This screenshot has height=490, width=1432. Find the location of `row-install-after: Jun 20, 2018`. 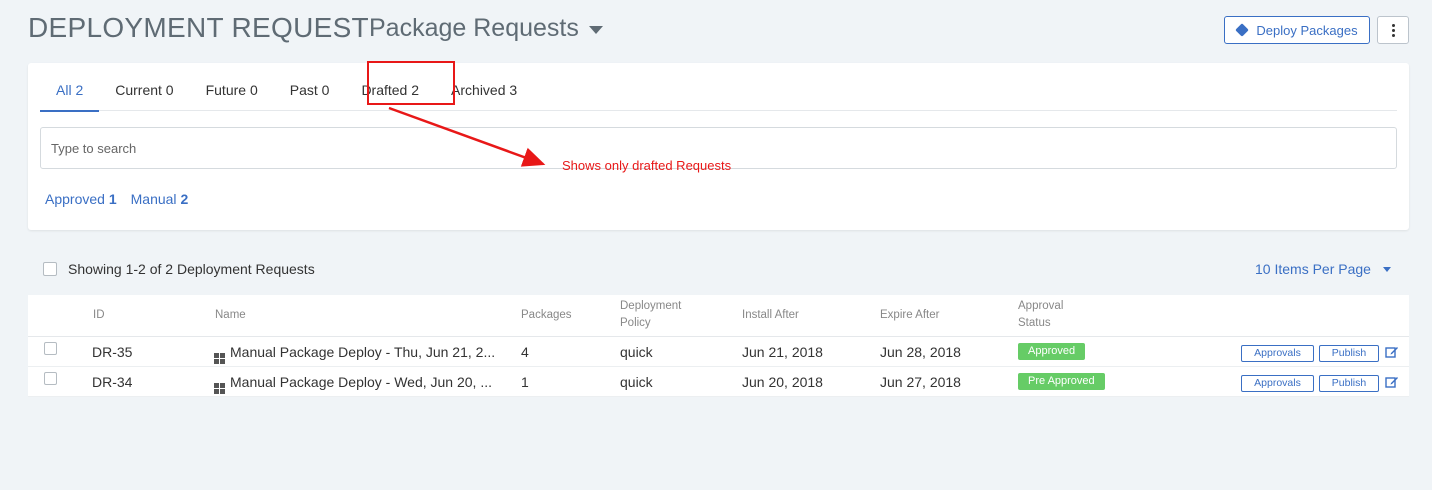

row-install-after: Jun 20, 2018 is located at coordinates (782, 382).